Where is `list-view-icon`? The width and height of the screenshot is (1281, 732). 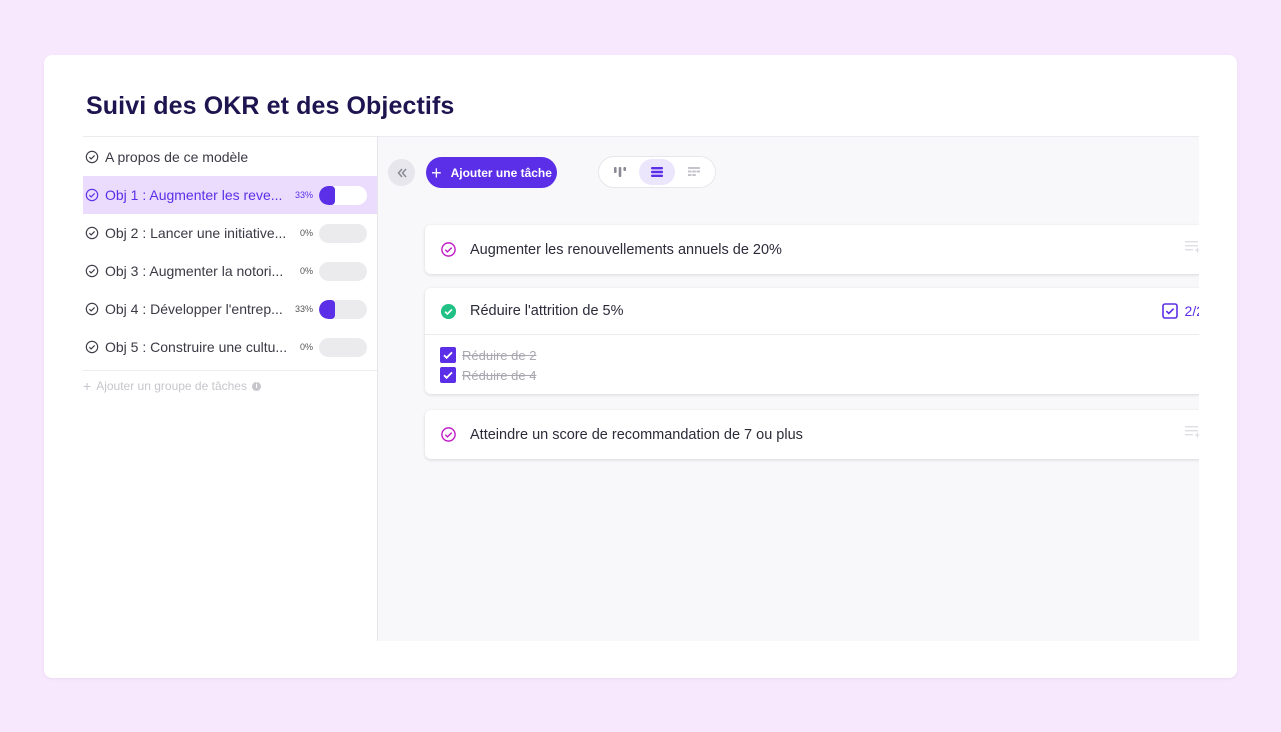
list-view-icon is located at coordinates (656, 172).